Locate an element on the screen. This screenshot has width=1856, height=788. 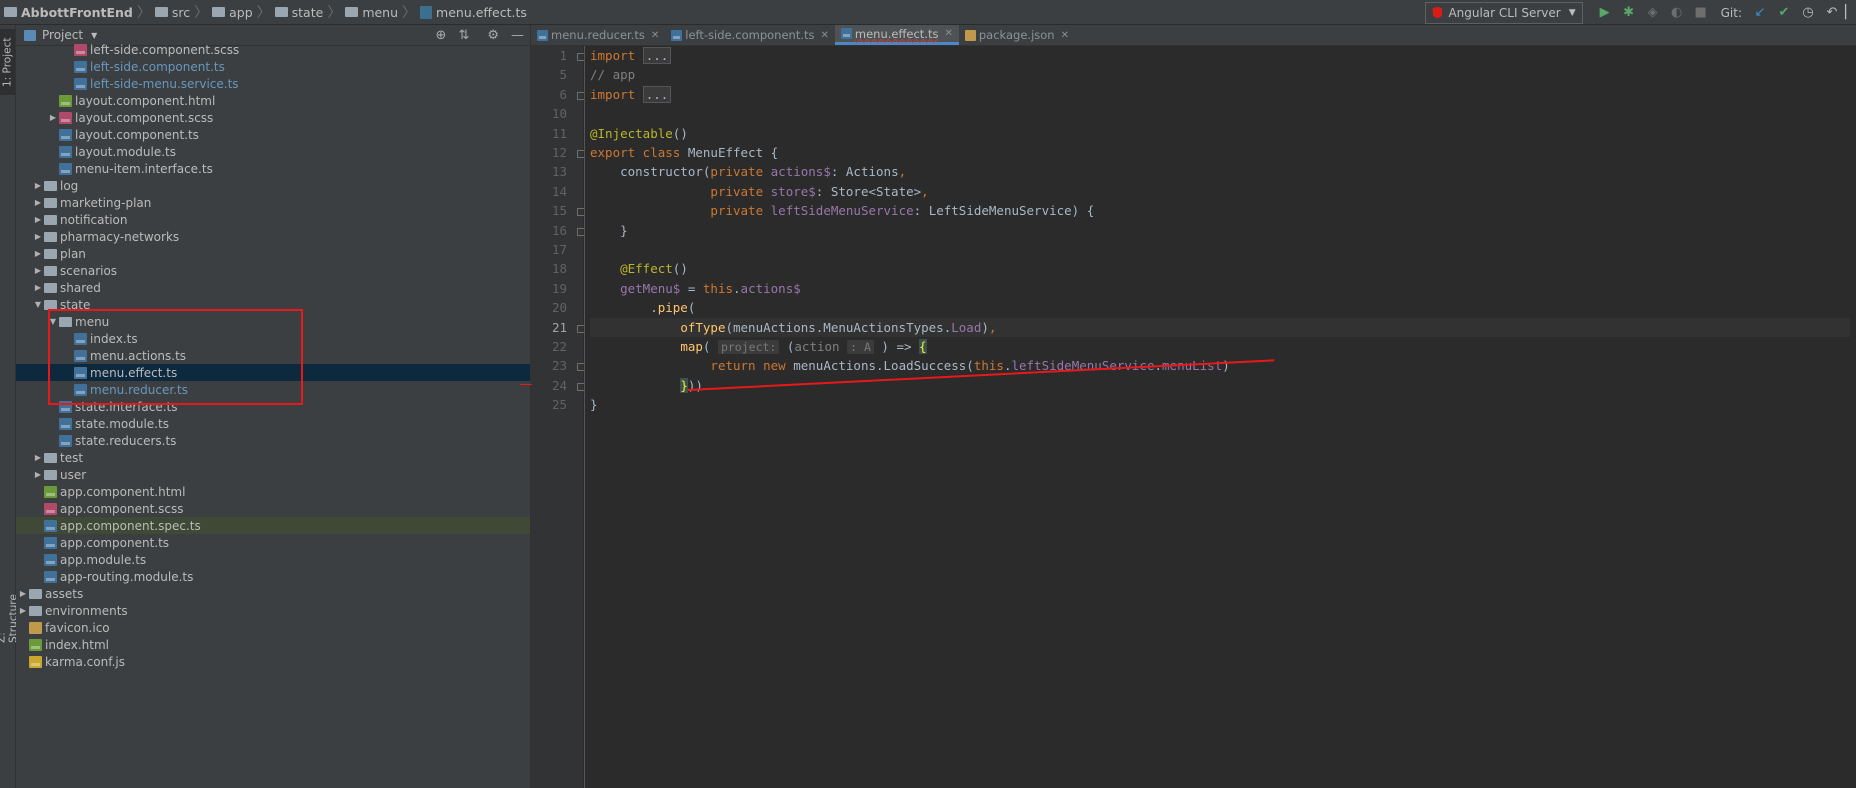
project-tool-tab: 1: Project is located at coordinates (7, 62).